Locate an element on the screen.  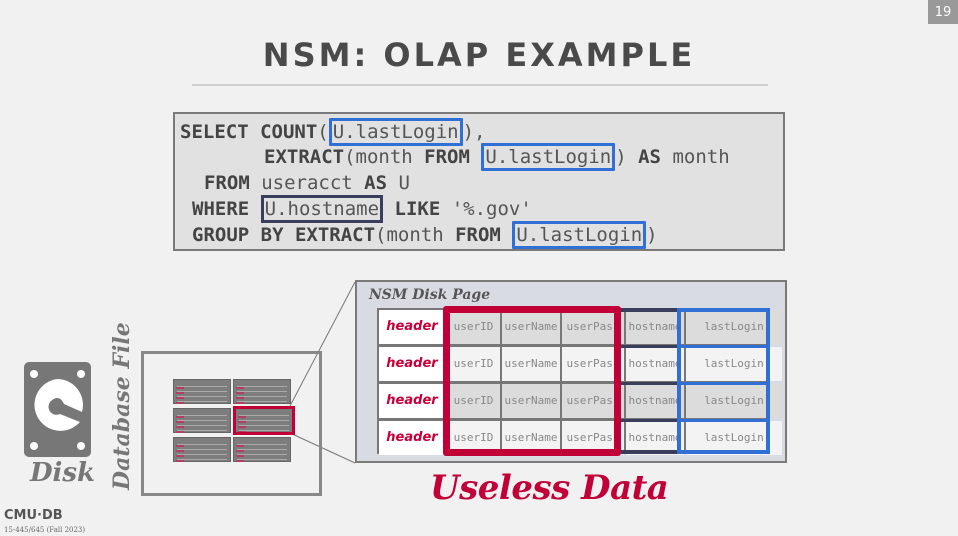
disk-platter-icon is located at coordinates (58, 405).